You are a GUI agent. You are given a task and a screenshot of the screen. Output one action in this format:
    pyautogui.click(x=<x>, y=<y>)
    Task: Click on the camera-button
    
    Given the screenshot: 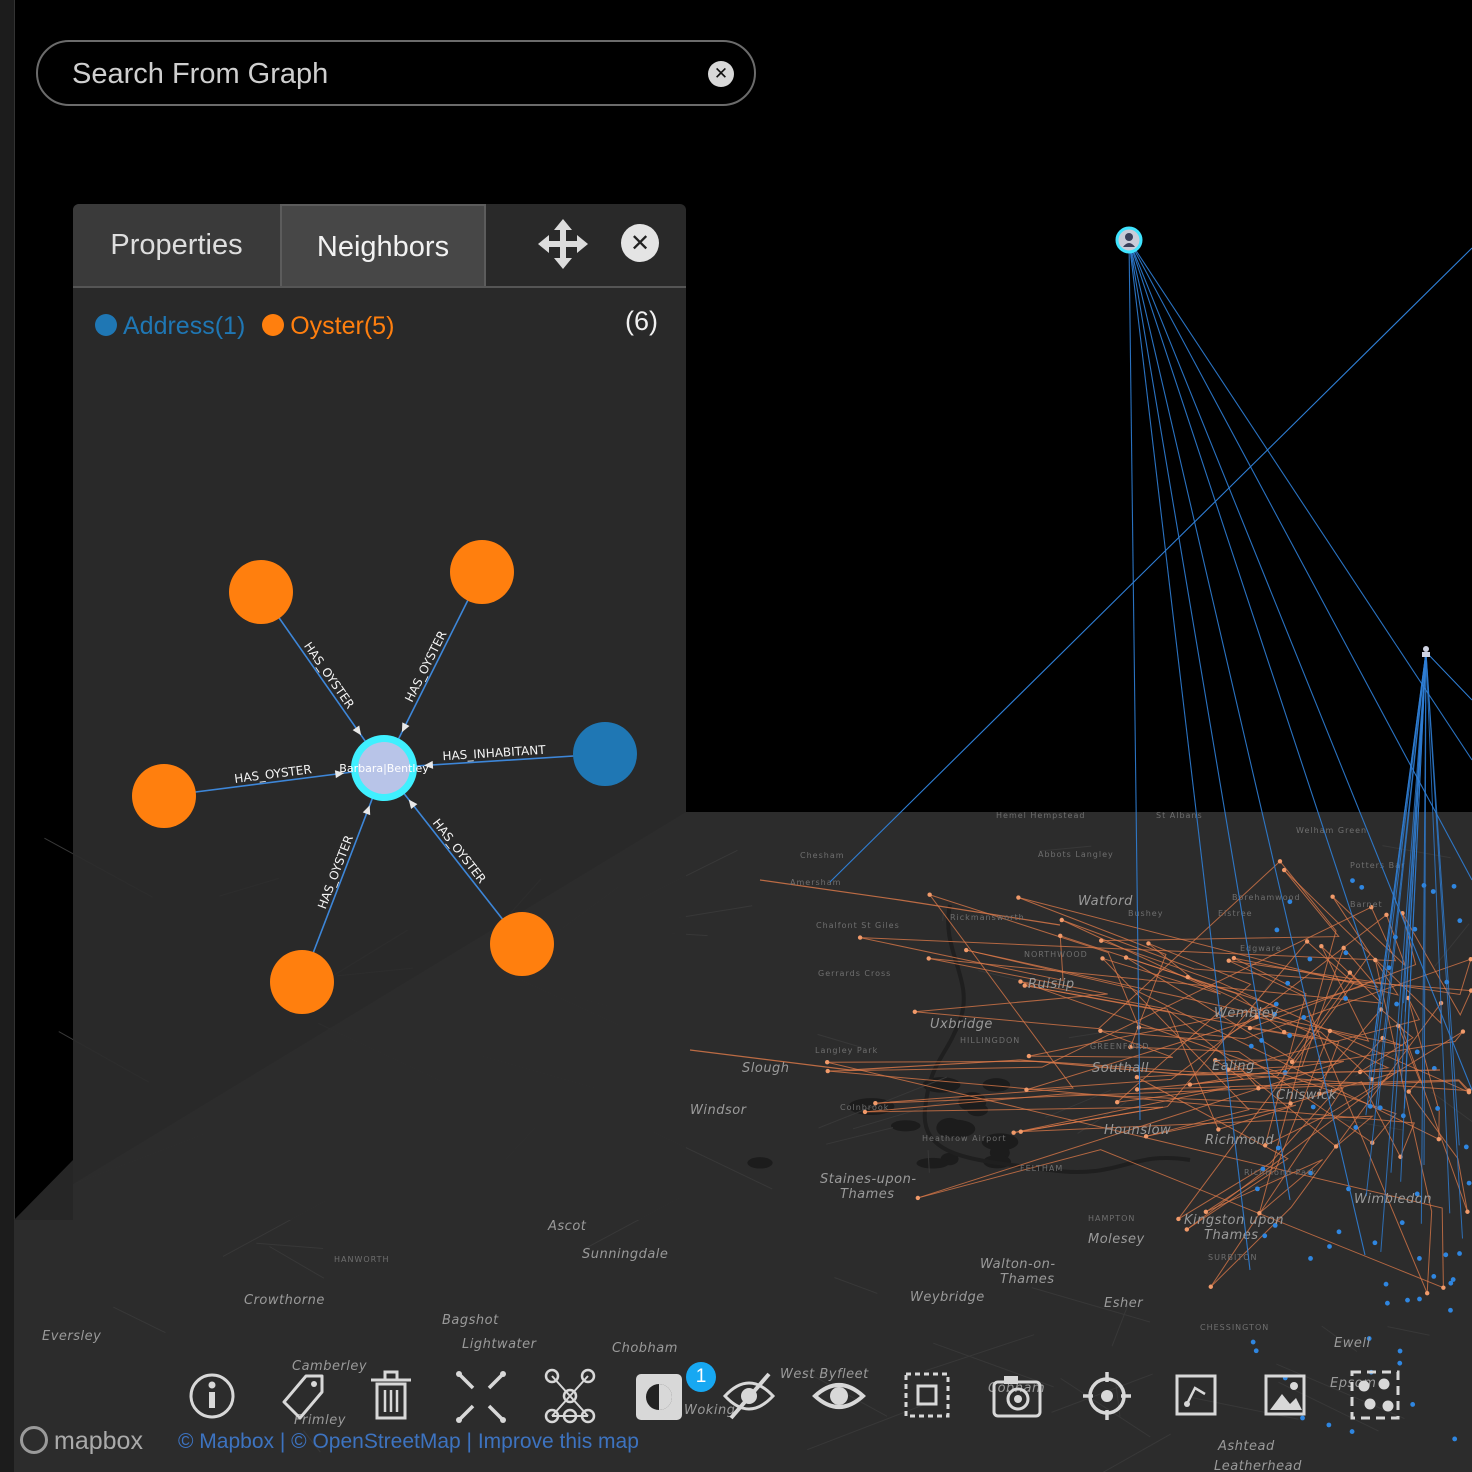 What is the action you would take?
    pyautogui.click(x=1018, y=1396)
    